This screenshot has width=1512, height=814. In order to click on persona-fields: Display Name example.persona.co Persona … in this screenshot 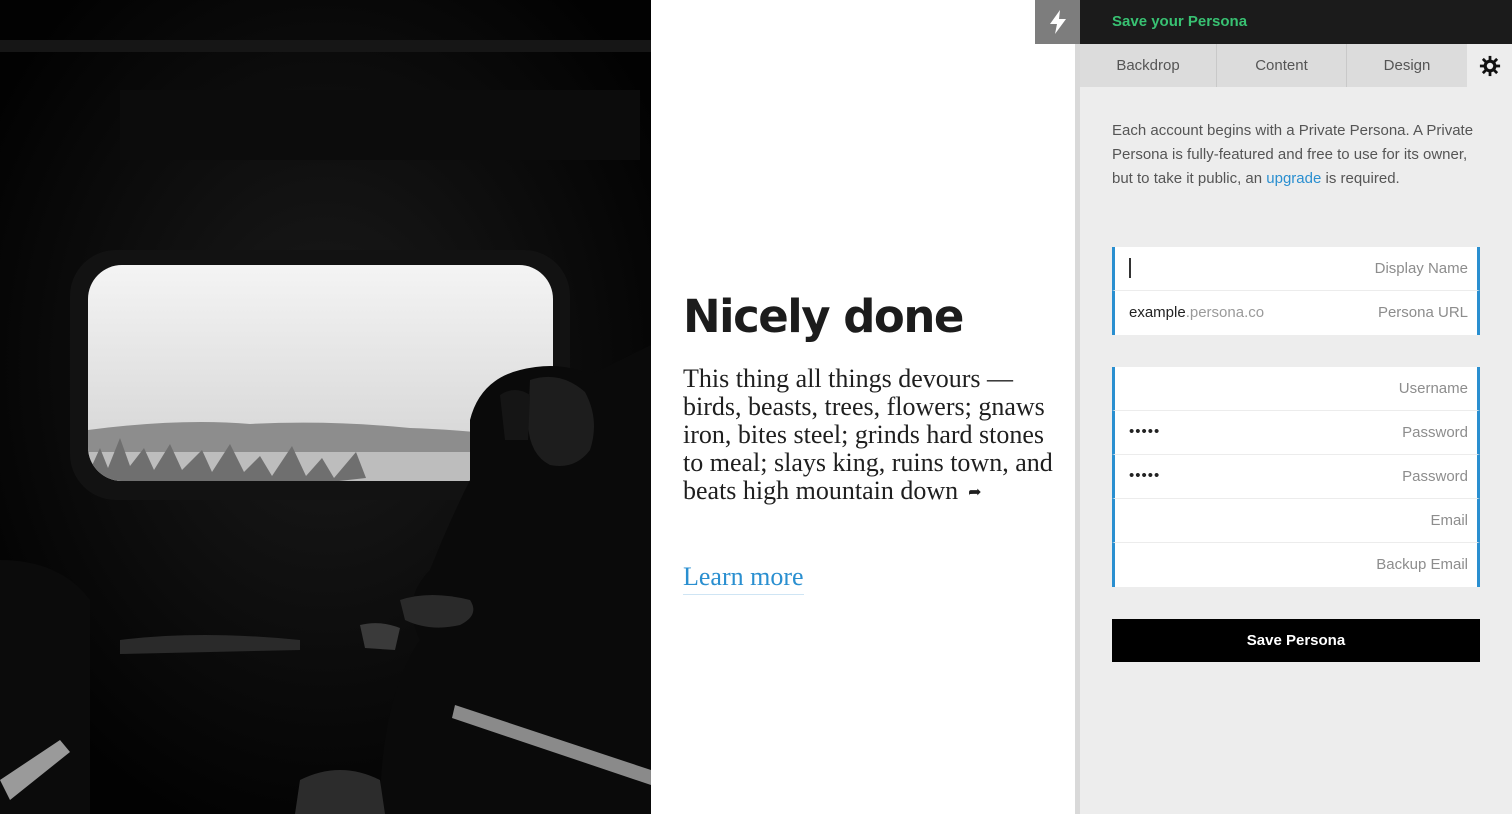, I will do `click(1296, 291)`.